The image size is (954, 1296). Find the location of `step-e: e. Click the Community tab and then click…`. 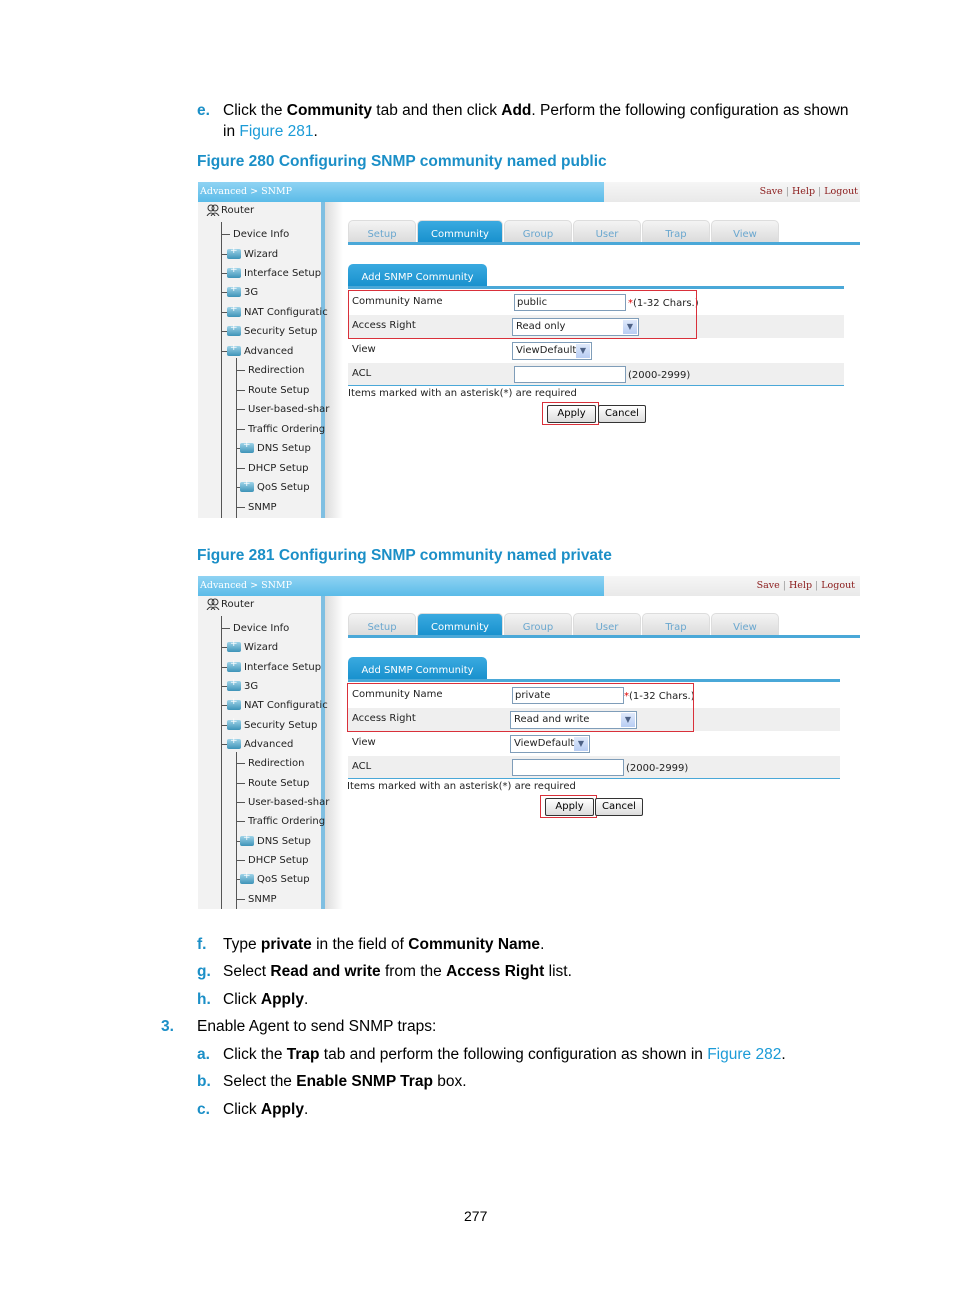

step-e: e. Click the Community tab and then click… is located at coordinates (523, 110).